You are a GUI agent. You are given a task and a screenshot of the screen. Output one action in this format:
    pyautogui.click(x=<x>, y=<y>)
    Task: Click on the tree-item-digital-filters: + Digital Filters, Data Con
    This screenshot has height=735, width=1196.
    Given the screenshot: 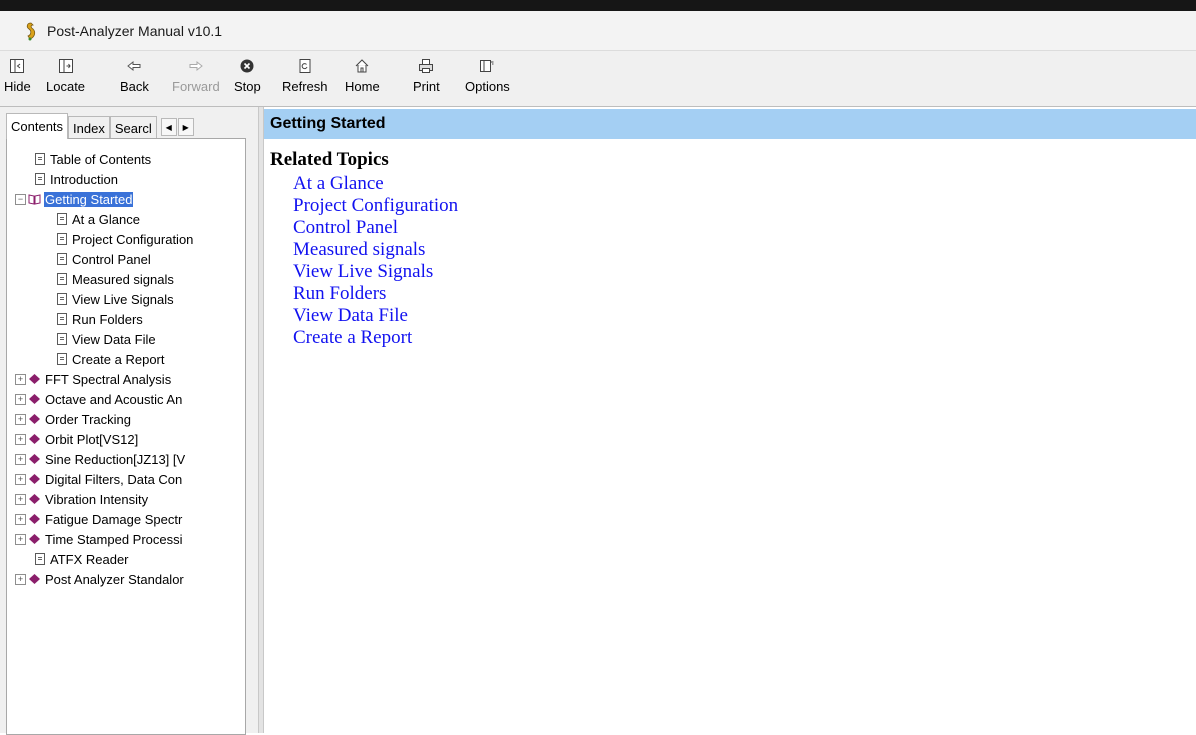 What is the action you would take?
    pyautogui.click(x=99, y=479)
    